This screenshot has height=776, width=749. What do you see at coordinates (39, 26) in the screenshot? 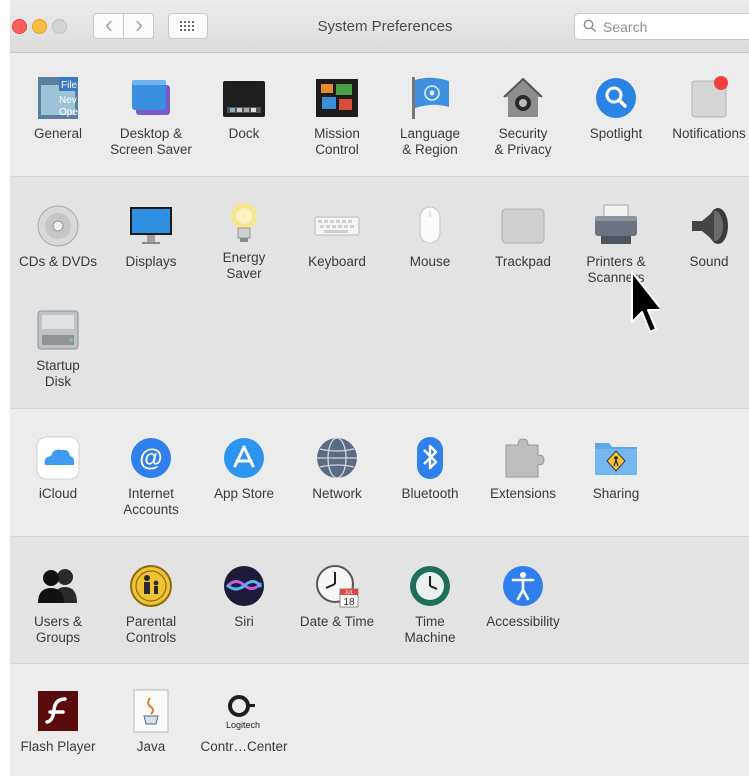
I see `minimize-button` at bounding box center [39, 26].